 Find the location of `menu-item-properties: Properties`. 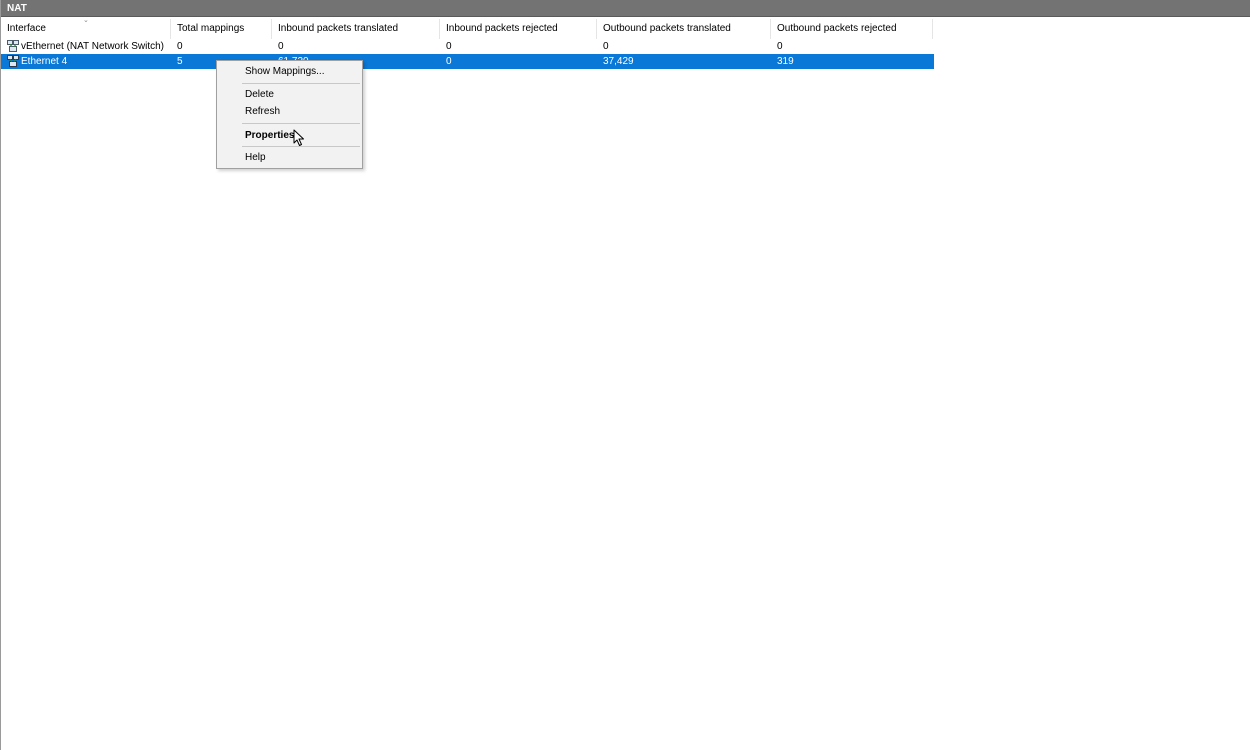

menu-item-properties: Properties is located at coordinates (289, 136).